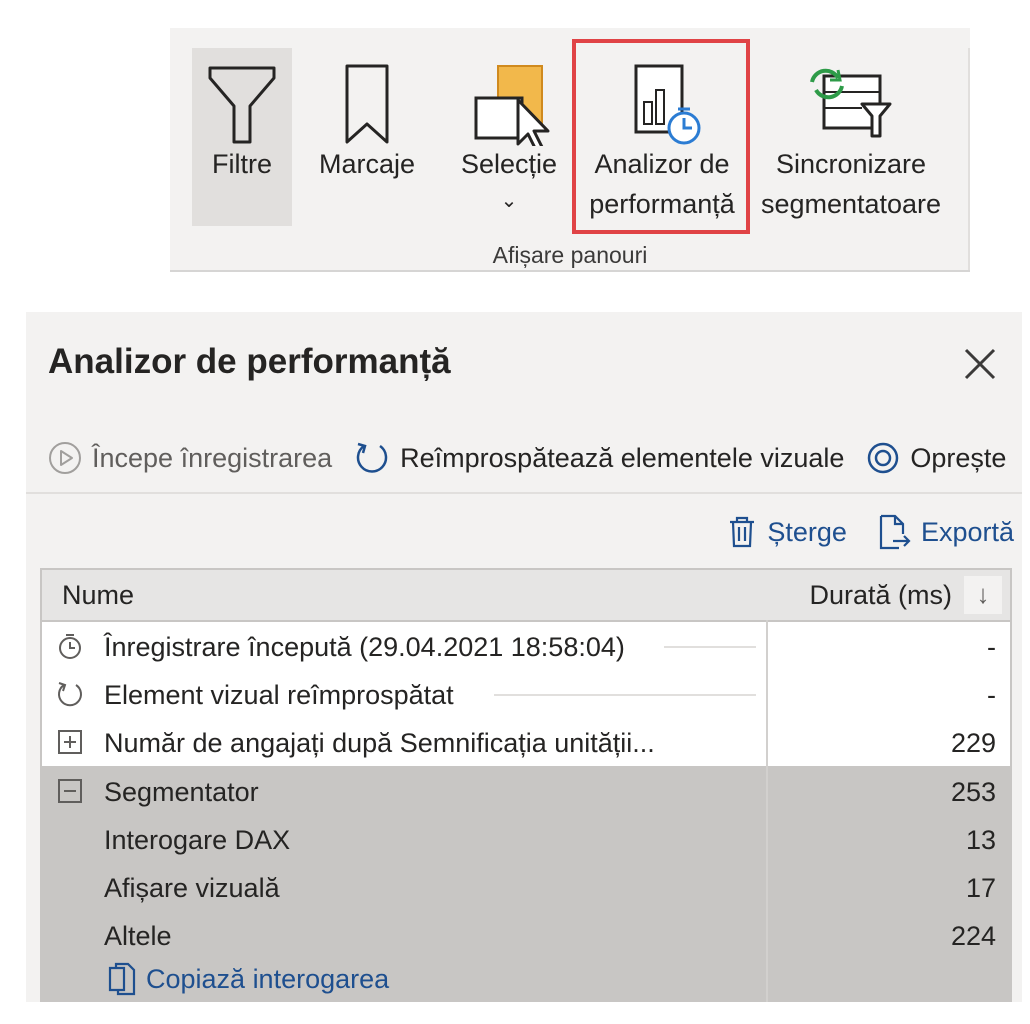 This screenshot has height=1024, width=1030. What do you see at coordinates (70, 646) in the screenshot?
I see `stopwatch-icon` at bounding box center [70, 646].